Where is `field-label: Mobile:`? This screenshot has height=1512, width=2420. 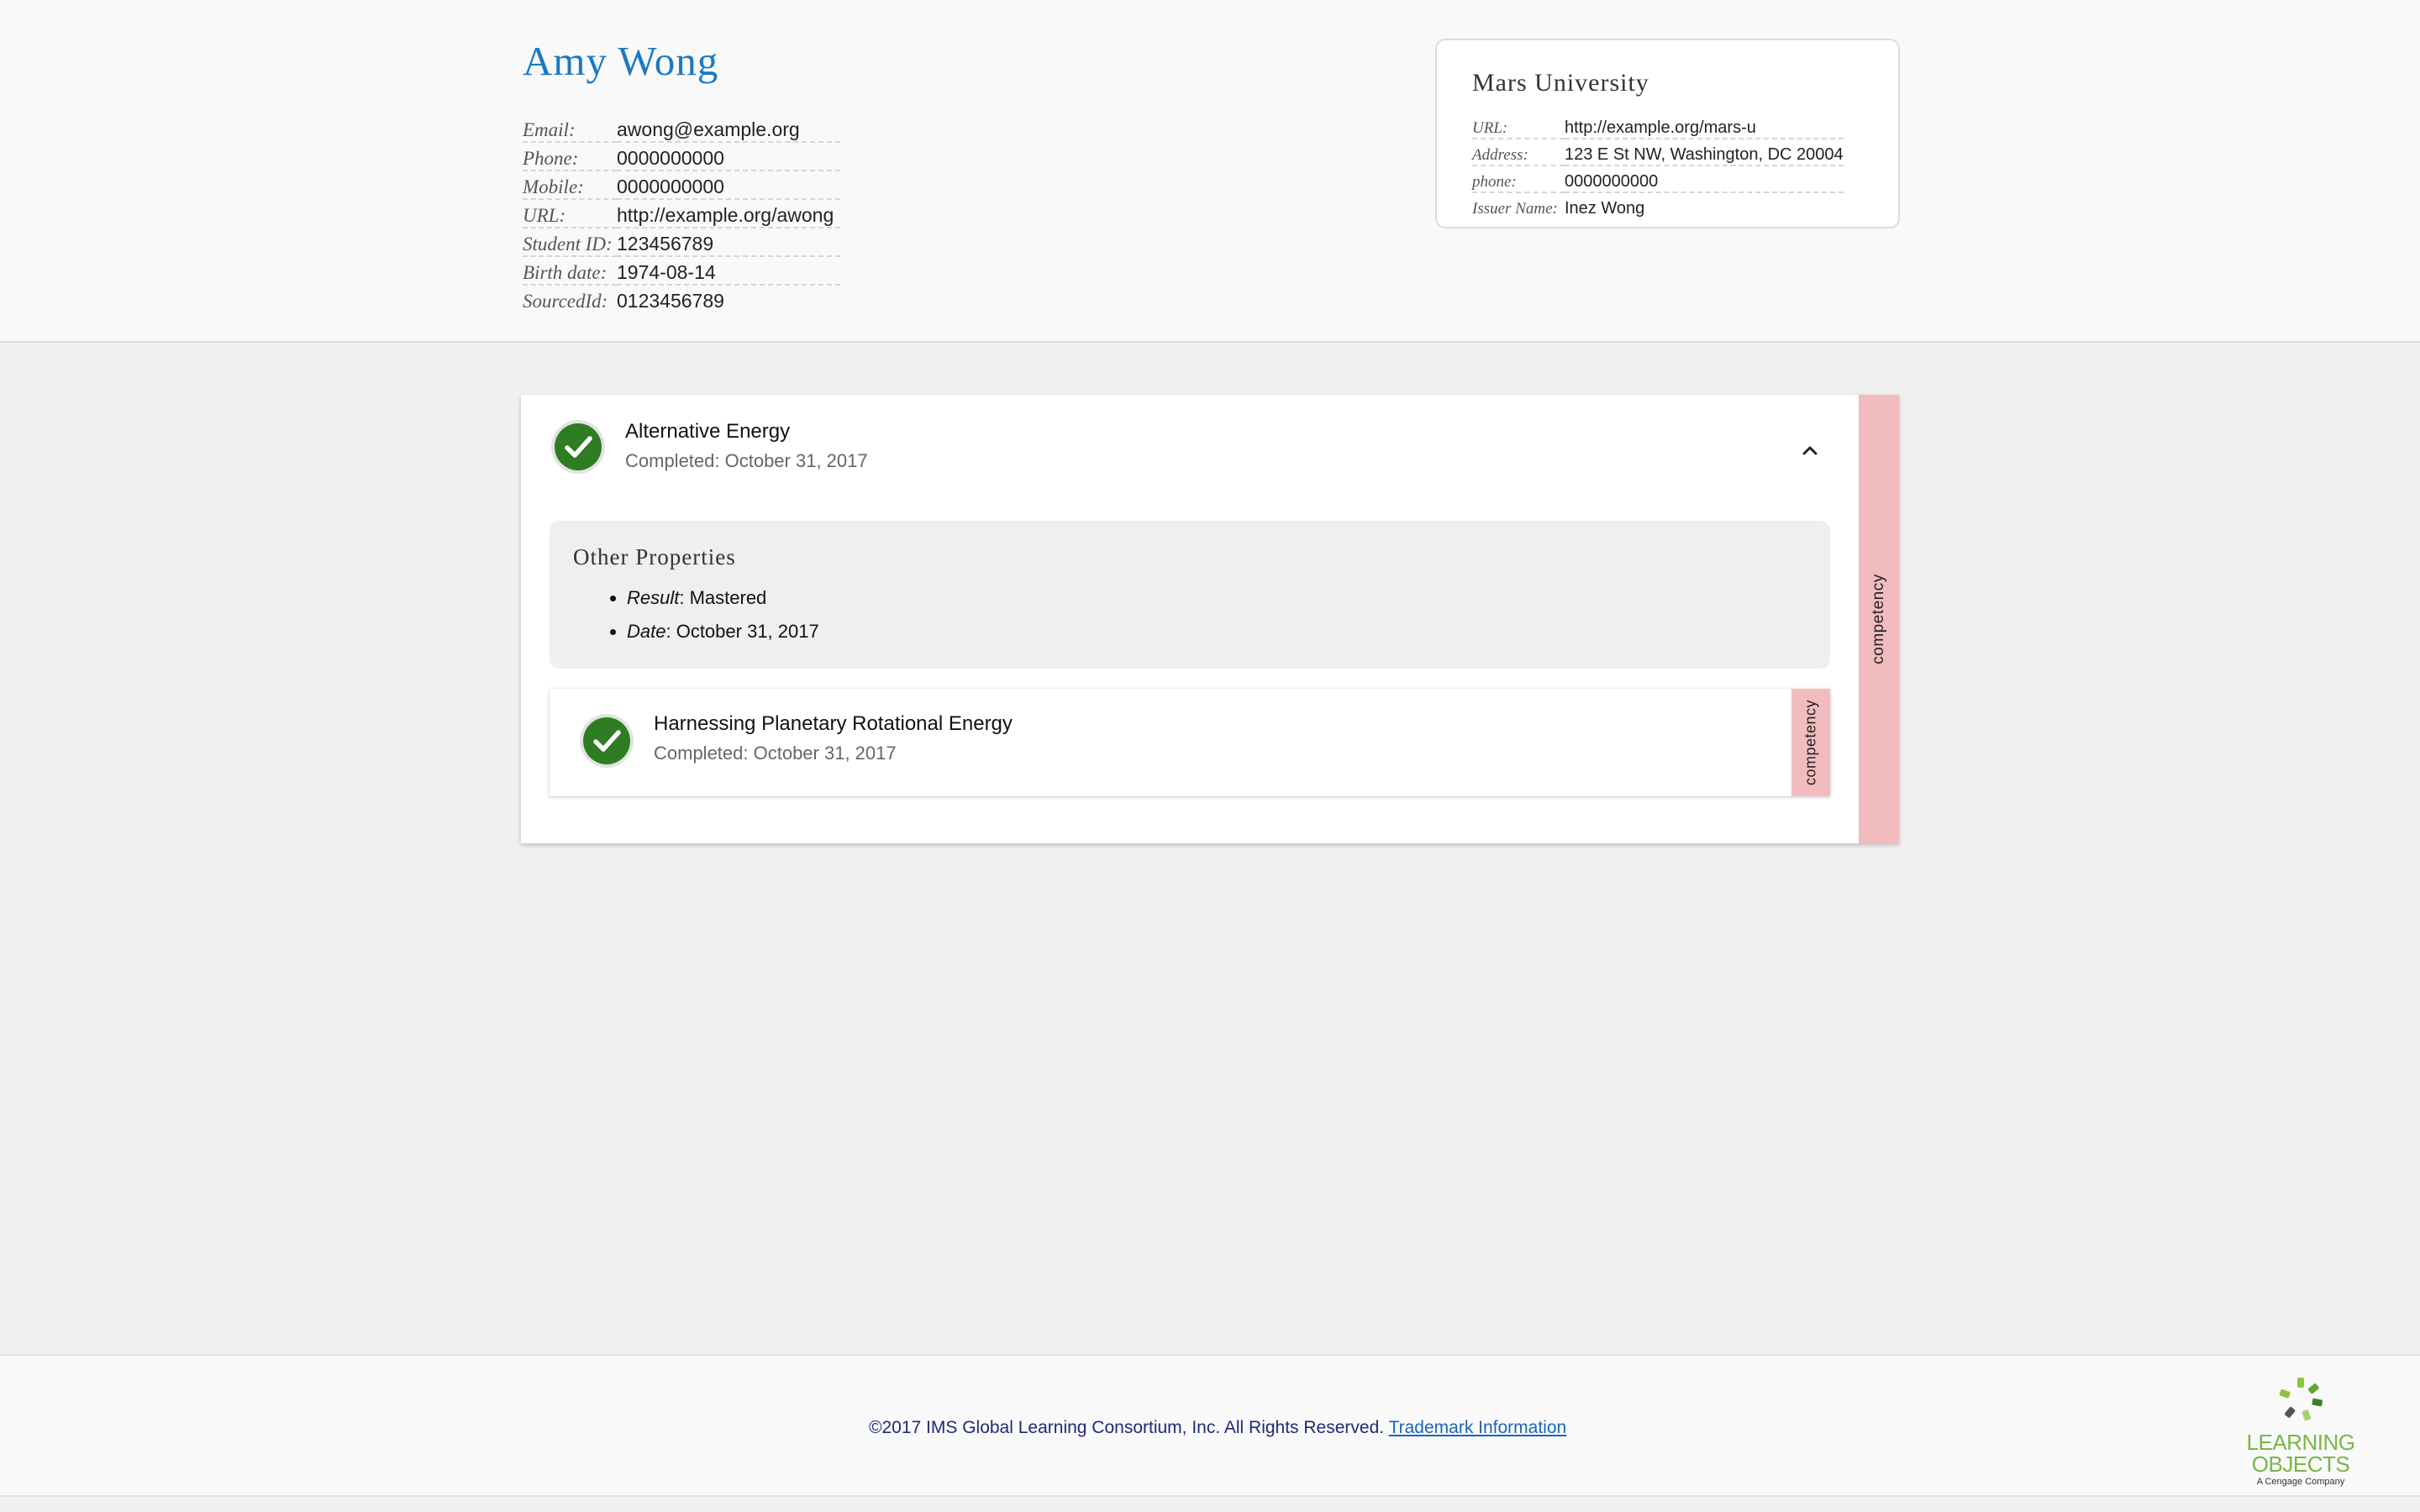
field-label: Mobile: is located at coordinates (570, 185).